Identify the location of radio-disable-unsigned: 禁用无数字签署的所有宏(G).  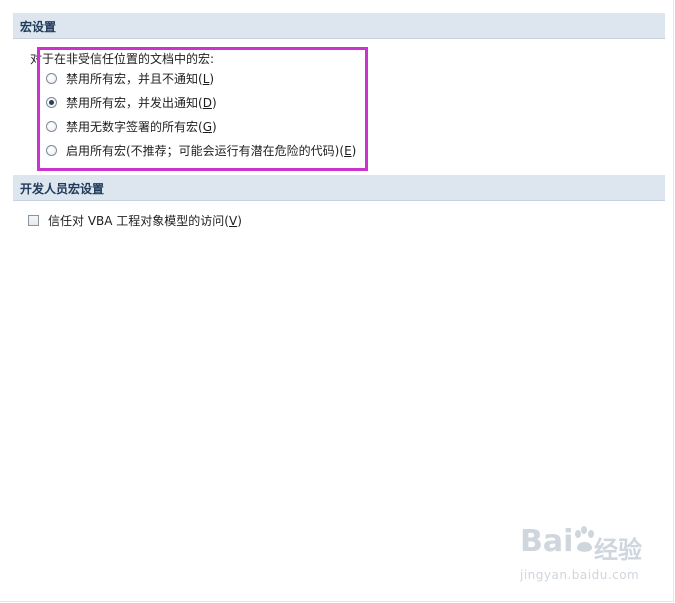
(131, 126).